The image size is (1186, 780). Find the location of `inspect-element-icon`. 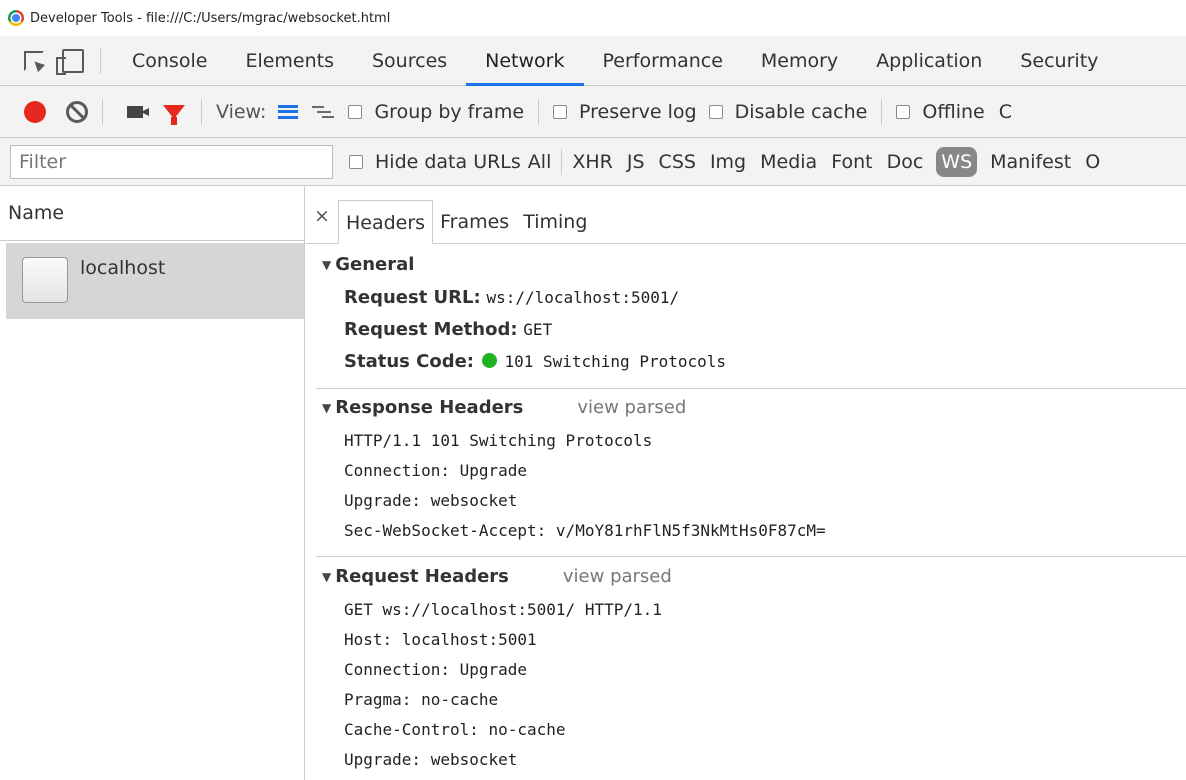

inspect-element-icon is located at coordinates (34, 60).